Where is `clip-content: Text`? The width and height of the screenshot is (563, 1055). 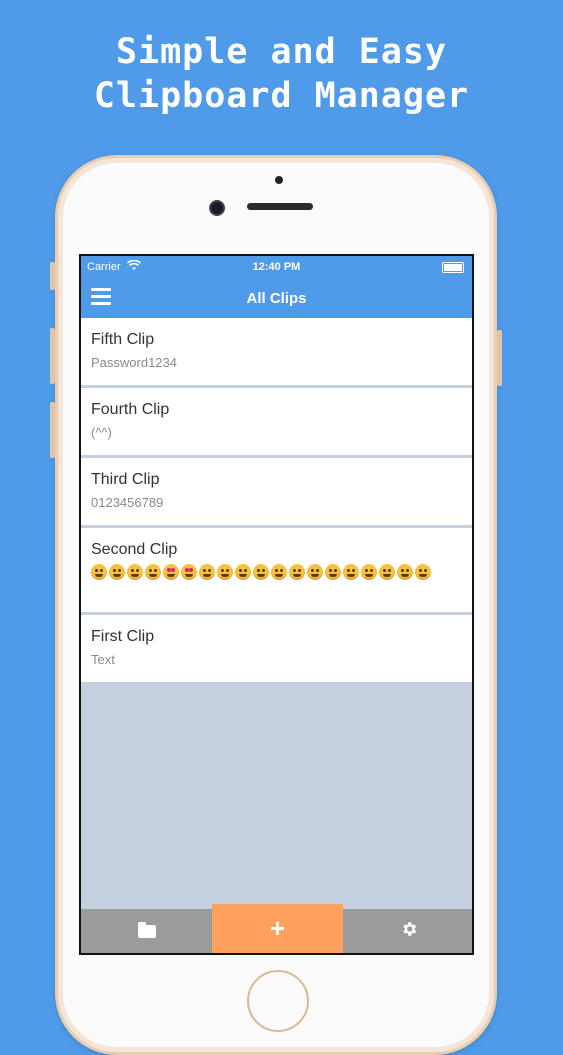
clip-content: Text is located at coordinates (103, 659).